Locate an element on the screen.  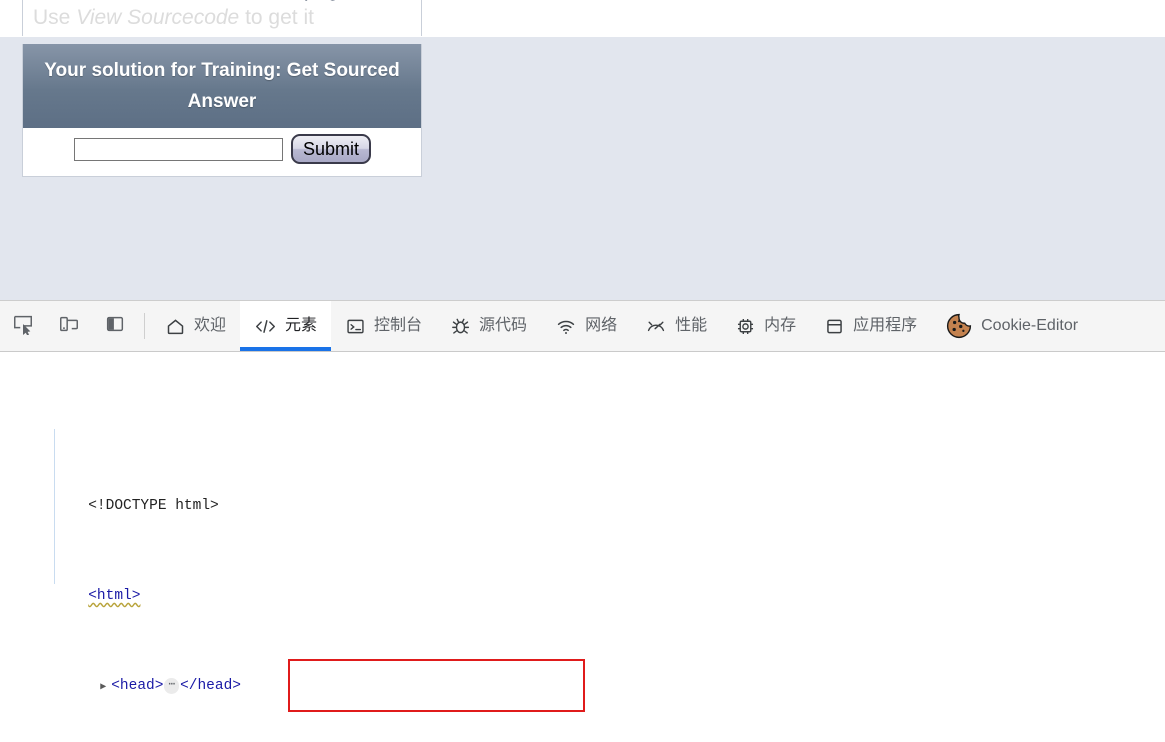
code-brackets-icon is located at coordinates (265, 326).